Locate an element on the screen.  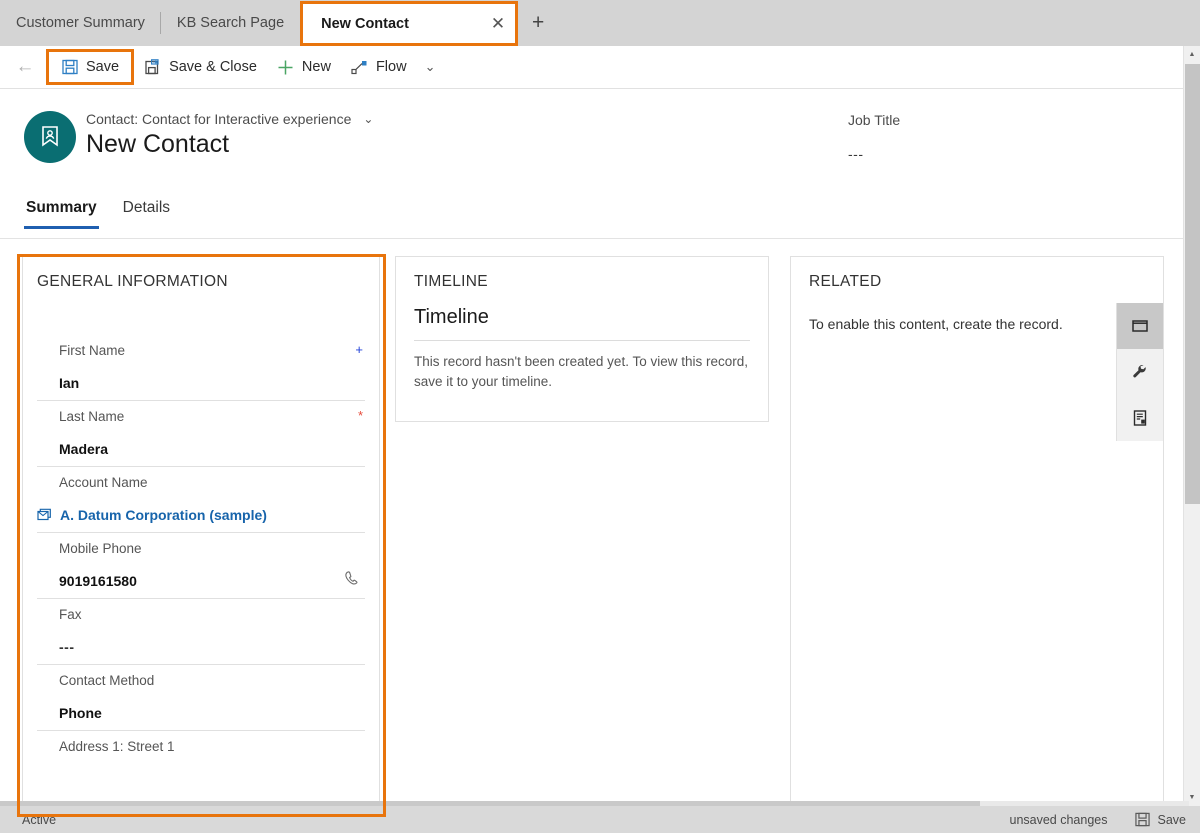
field-value-container: A. Datum Corporation (sample) is located at coordinates (201, 515).